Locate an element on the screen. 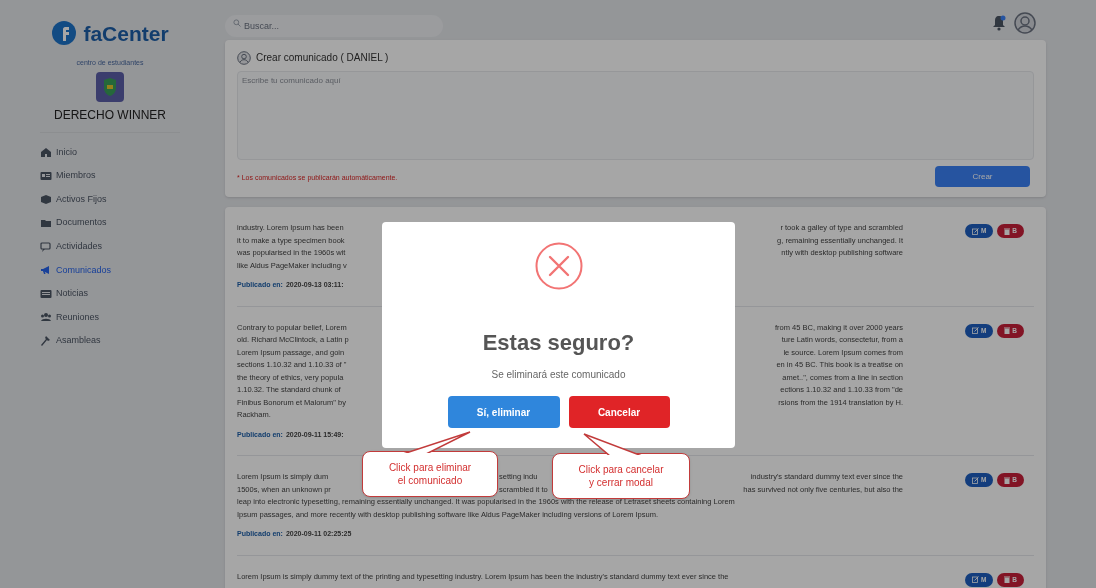 This screenshot has width=1096, height=588. box-icon is located at coordinates (46, 199).